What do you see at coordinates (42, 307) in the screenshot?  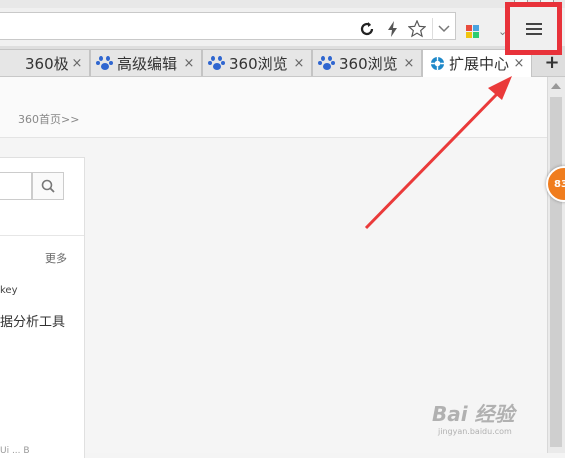 I see `left-panel: 更多 key 据分析工具 Ui ... B` at bounding box center [42, 307].